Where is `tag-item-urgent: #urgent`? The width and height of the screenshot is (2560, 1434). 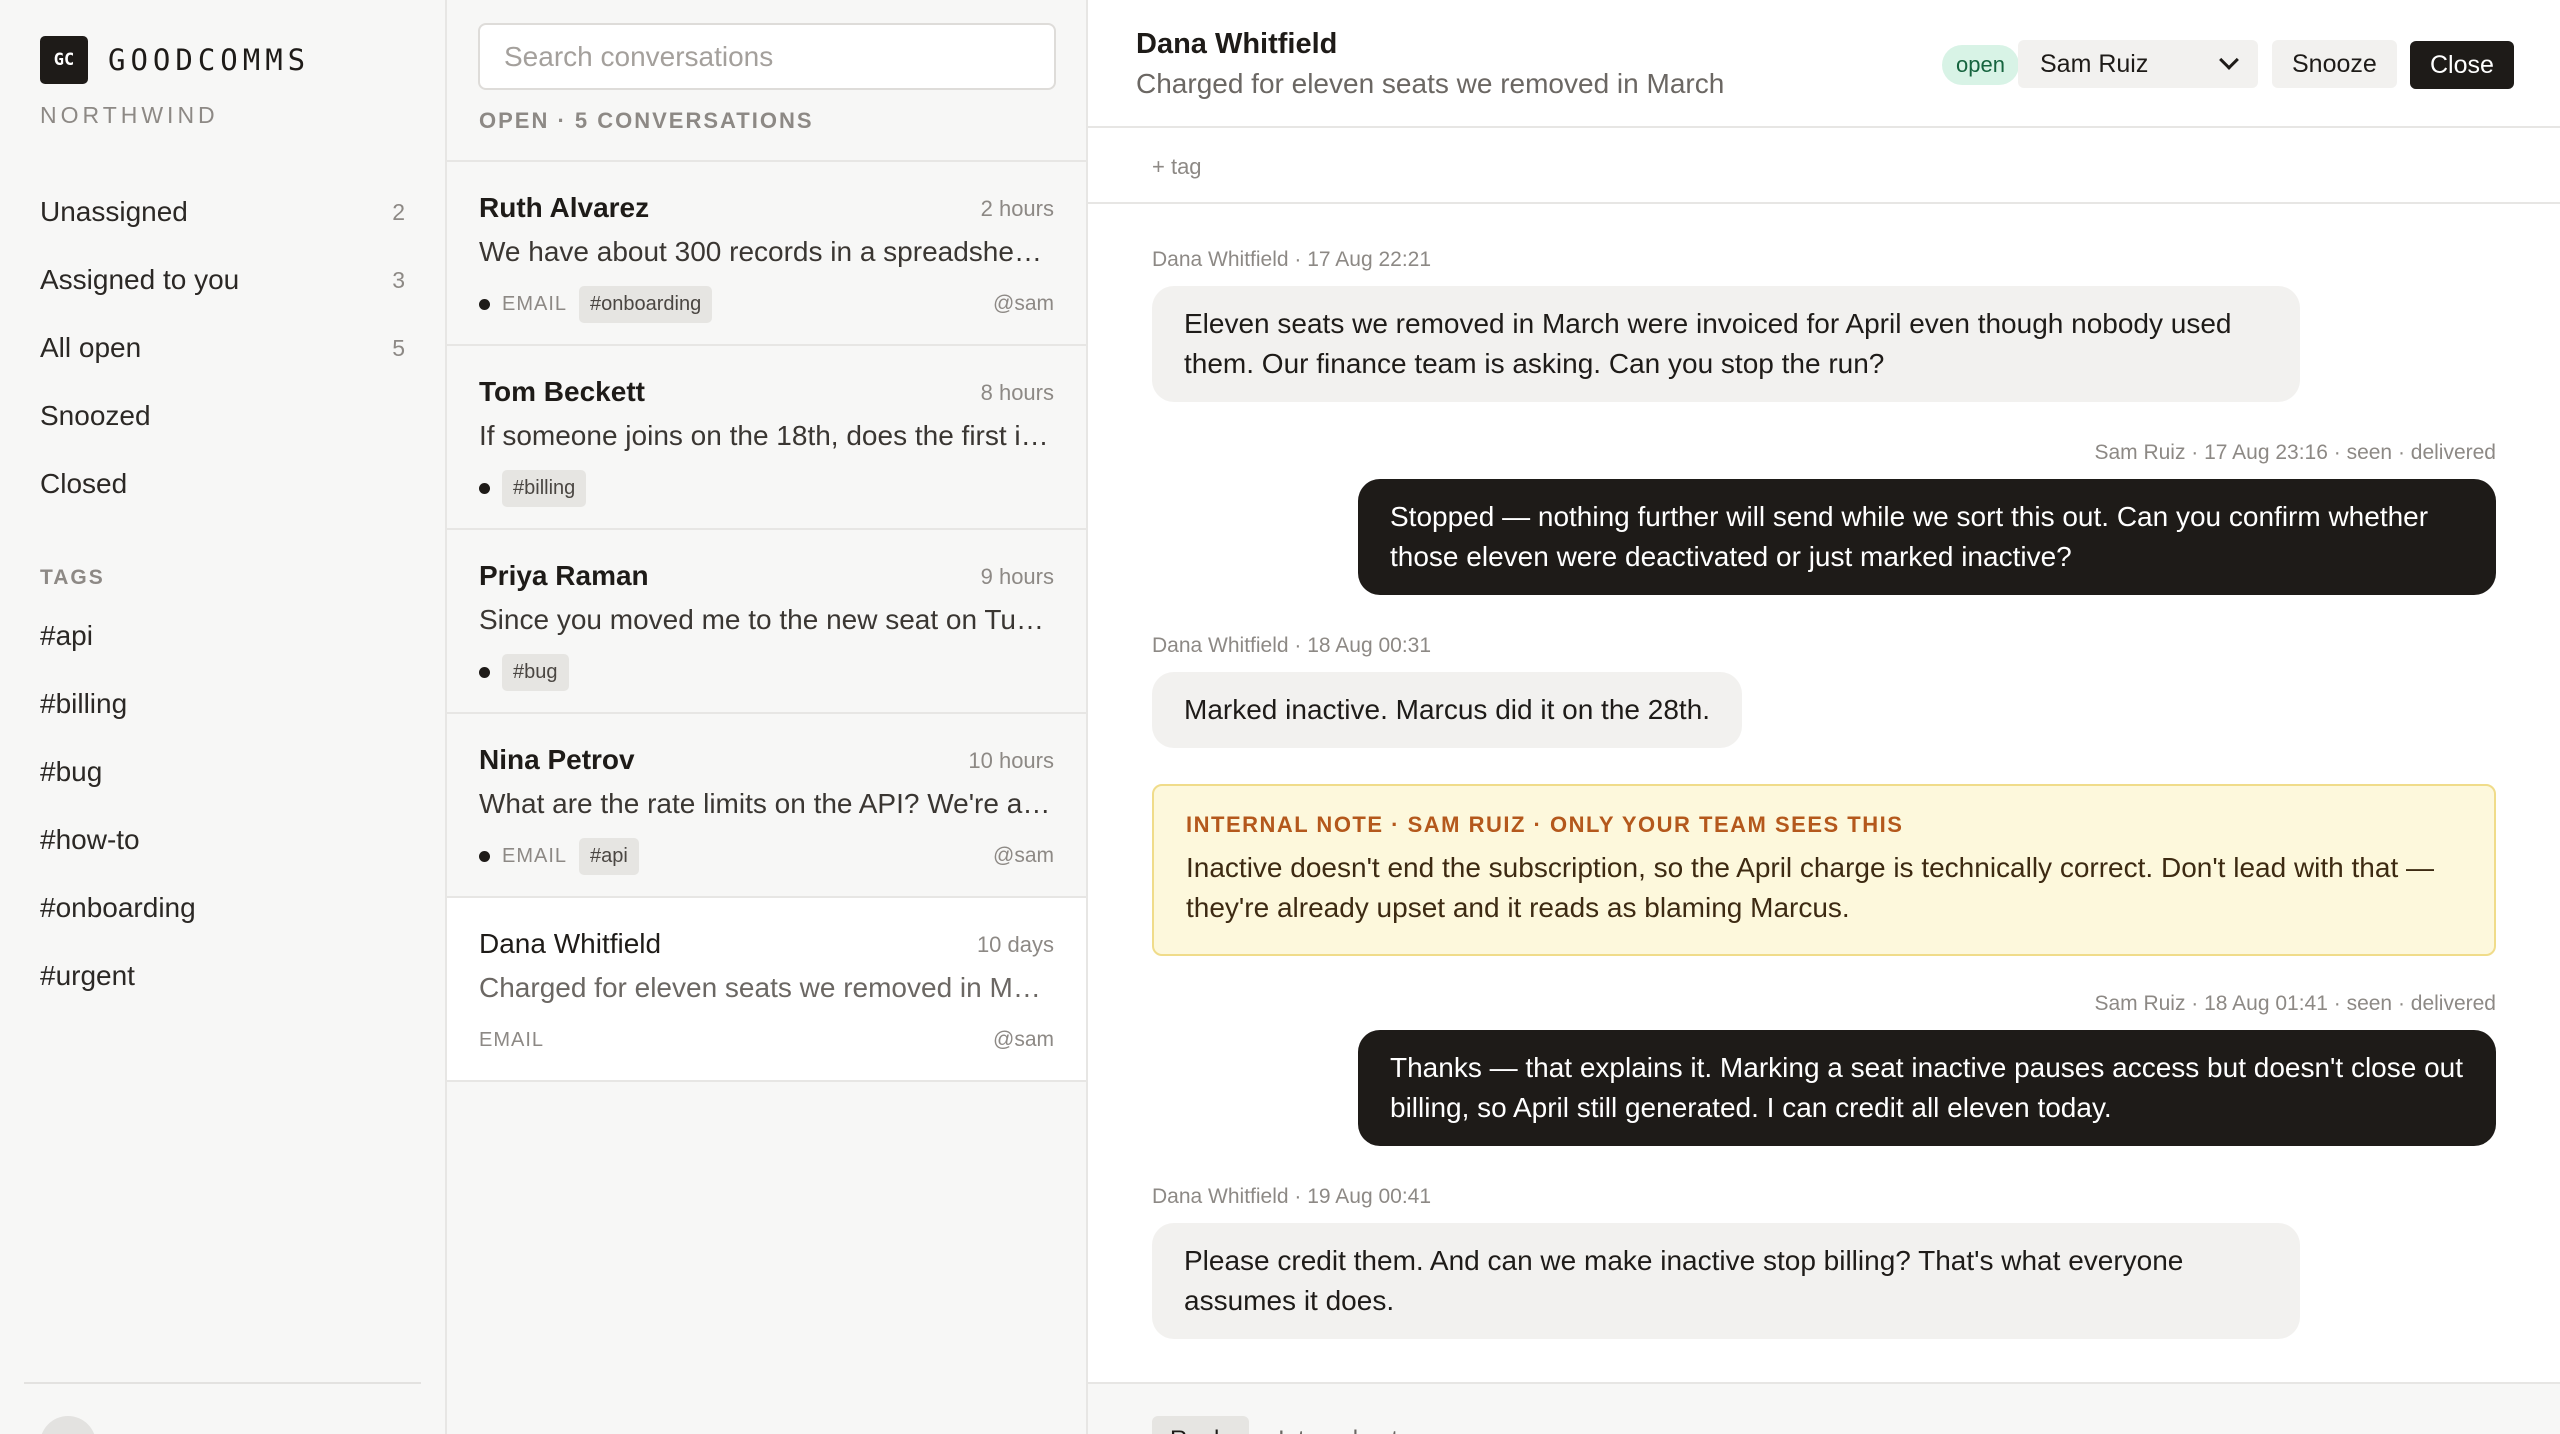
tag-item-urgent: #urgent is located at coordinates (118, 976).